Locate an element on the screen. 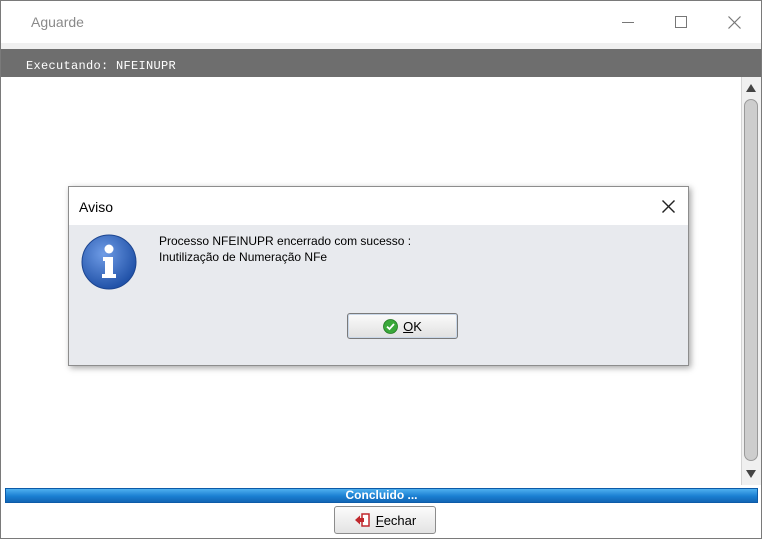 The width and height of the screenshot is (762, 539). window-title: Aguarde is located at coordinates (57, 22).